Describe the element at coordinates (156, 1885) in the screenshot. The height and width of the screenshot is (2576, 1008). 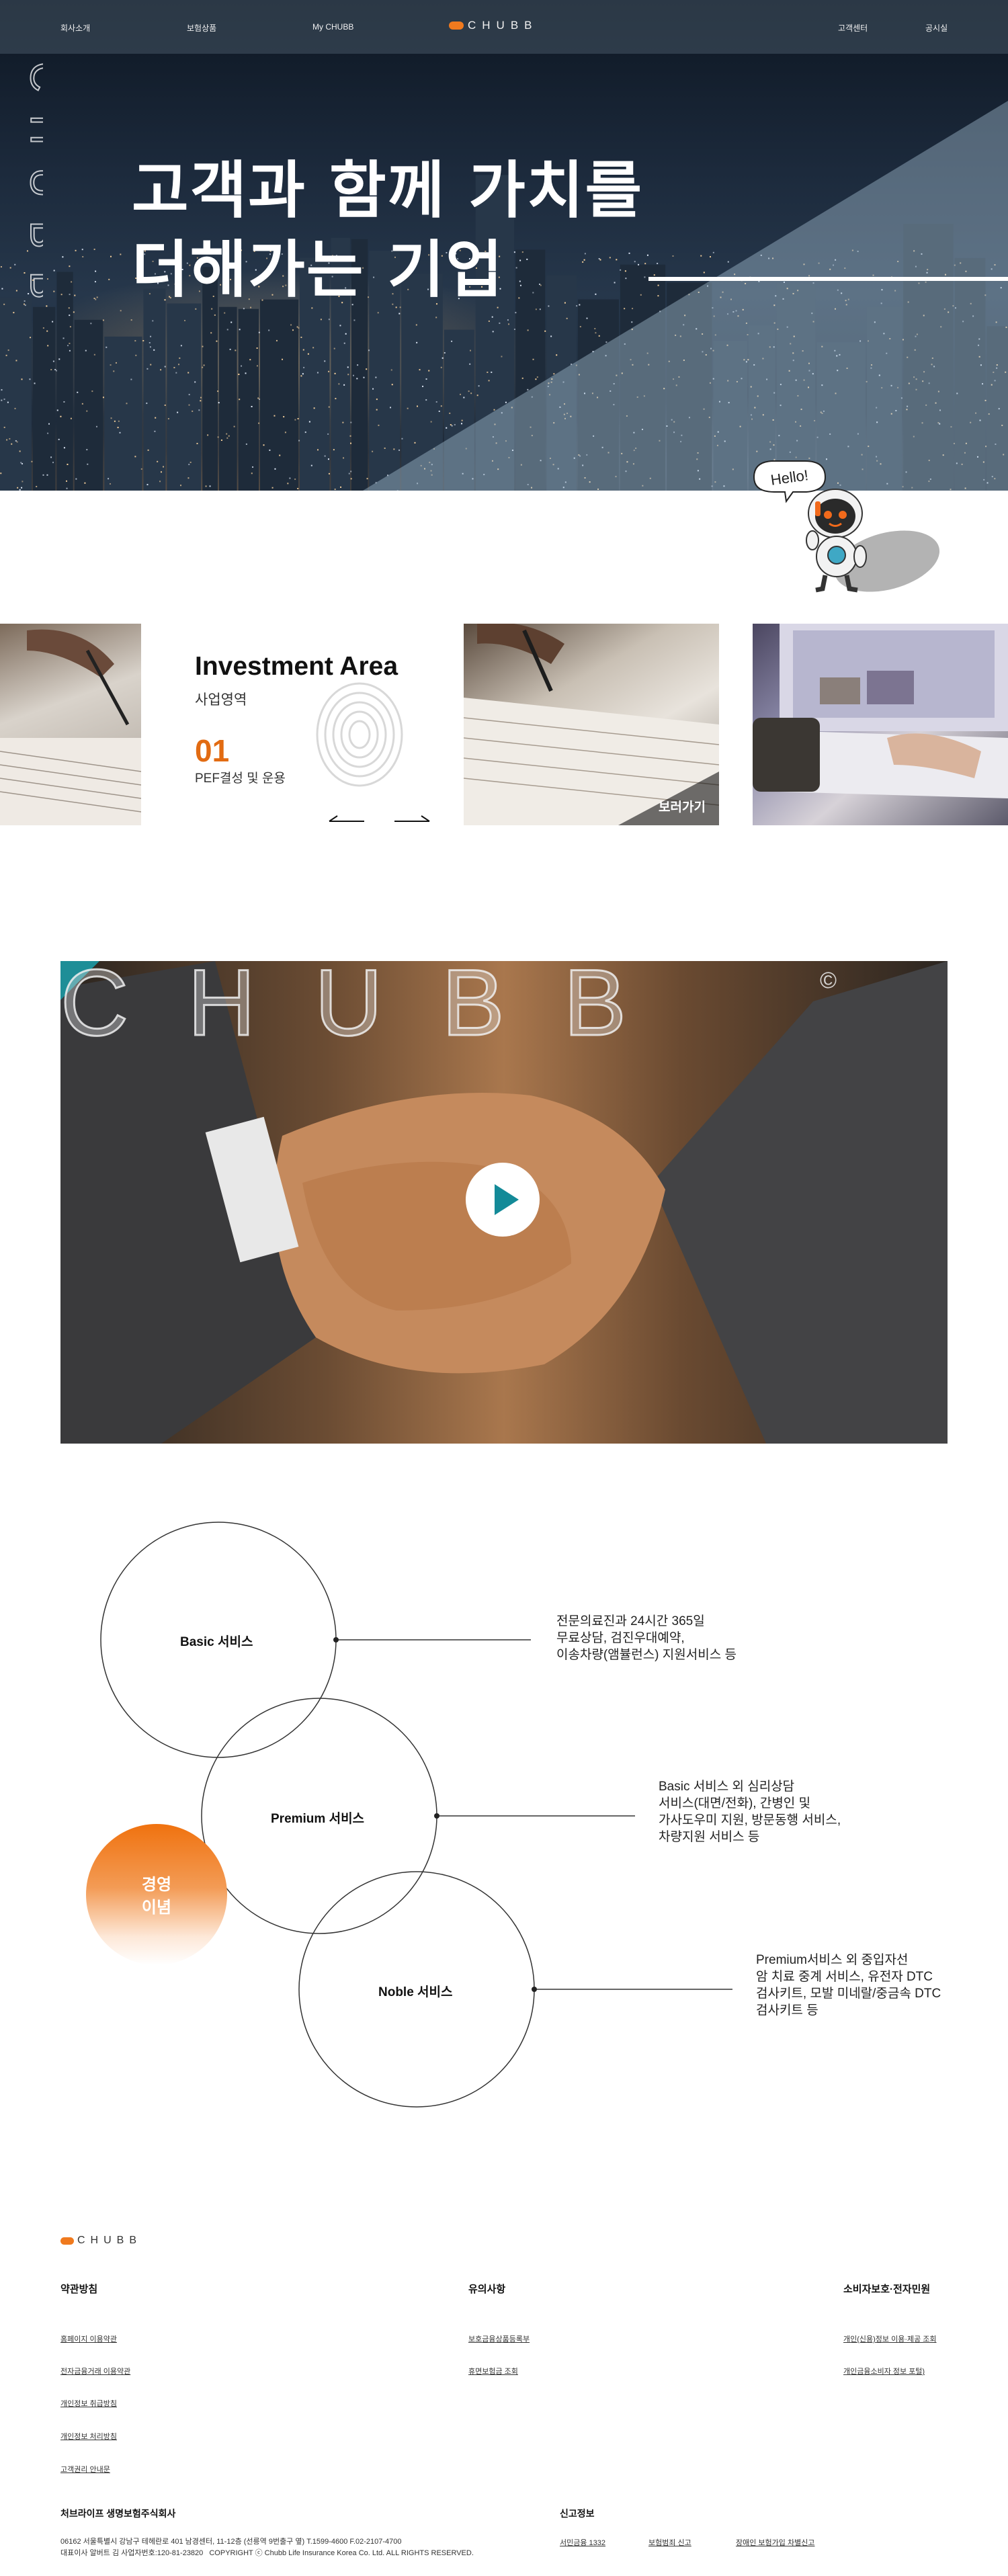
I see `philosophy-line1: 경영` at that location.